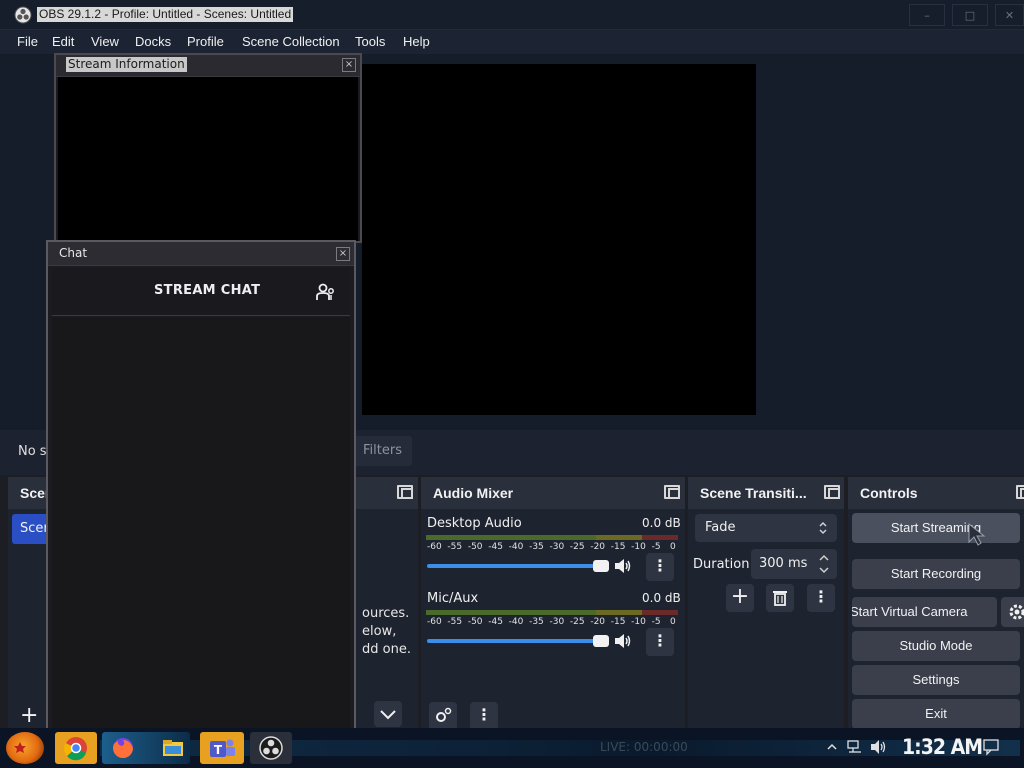 This screenshot has width=1024, height=768. I want to click on meter-tick-label: 0, so click(673, 622).